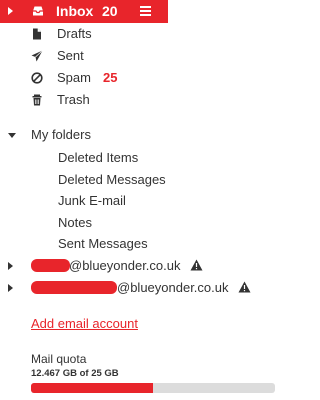  I want to click on inbox-label: Inbox, so click(74, 11).